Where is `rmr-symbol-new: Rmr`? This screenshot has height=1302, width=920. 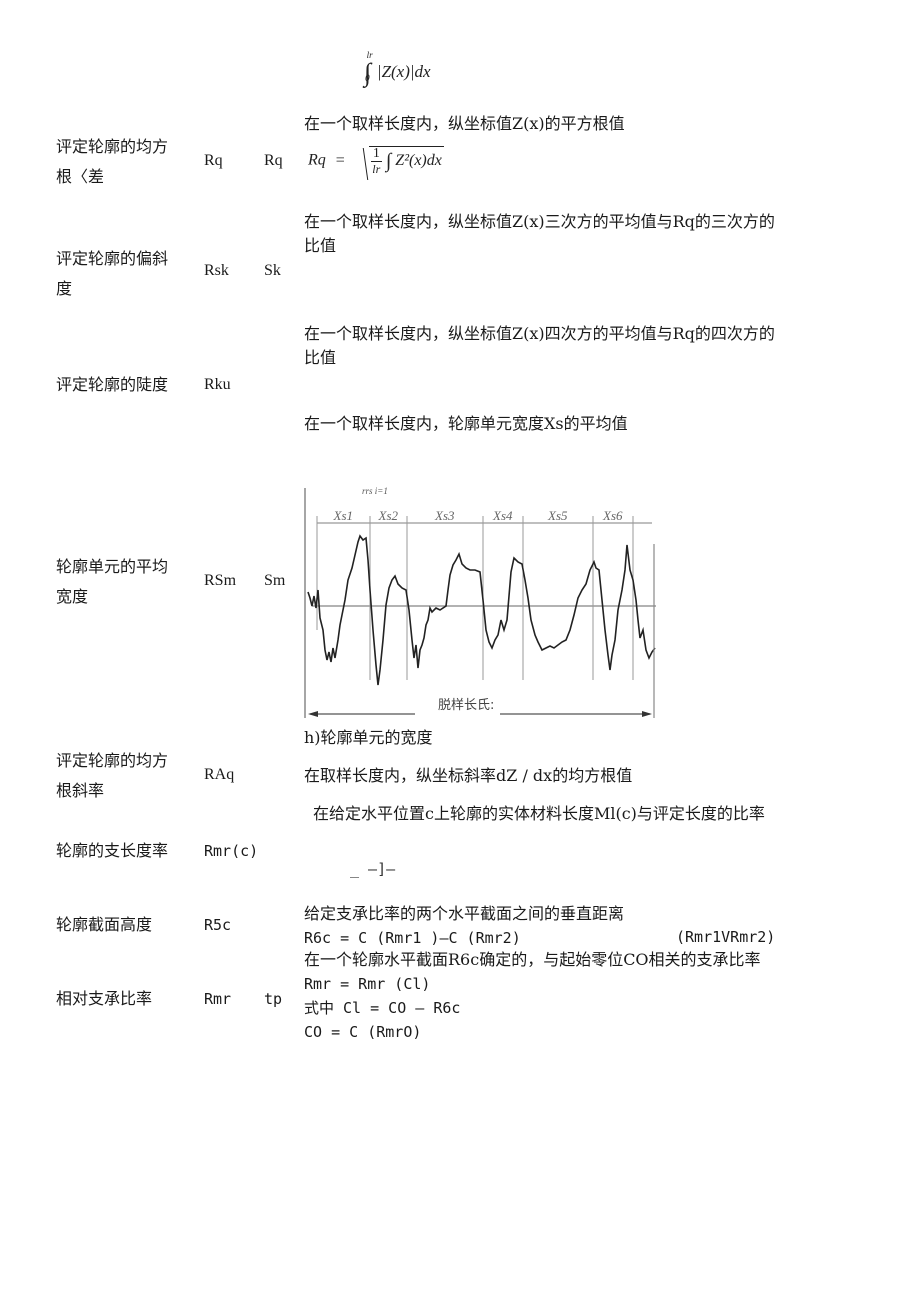
rmr-symbol-new: Rmr is located at coordinates (218, 999).